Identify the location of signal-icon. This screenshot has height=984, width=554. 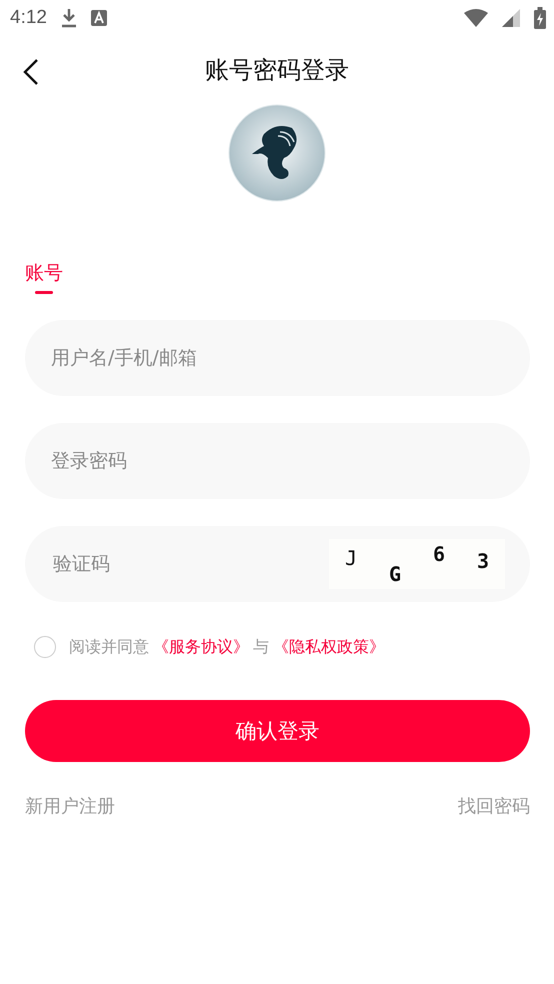
(511, 18).